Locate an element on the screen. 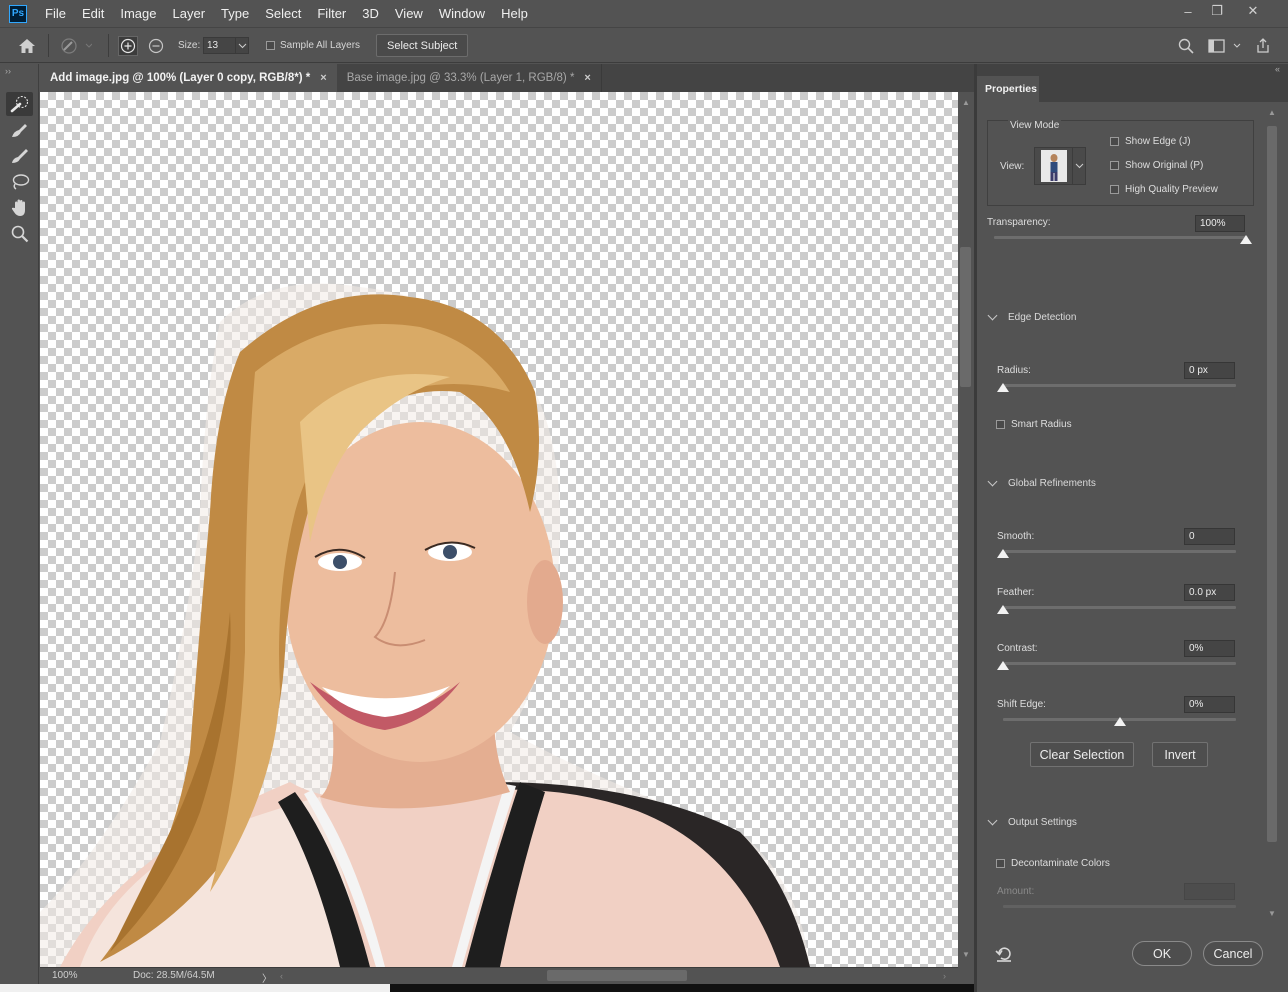  menu-3d: 3D is located at coordinates (370, 13).